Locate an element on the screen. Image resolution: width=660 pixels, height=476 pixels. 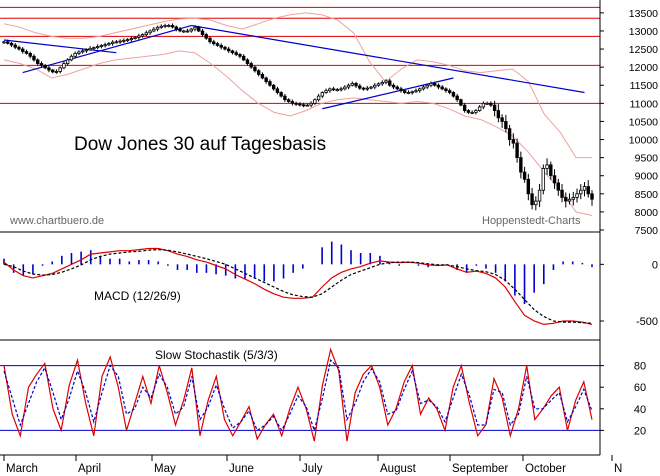
stochastic-title: Slow Stochastik (5/3/3) is located at coordinates (216, 355).